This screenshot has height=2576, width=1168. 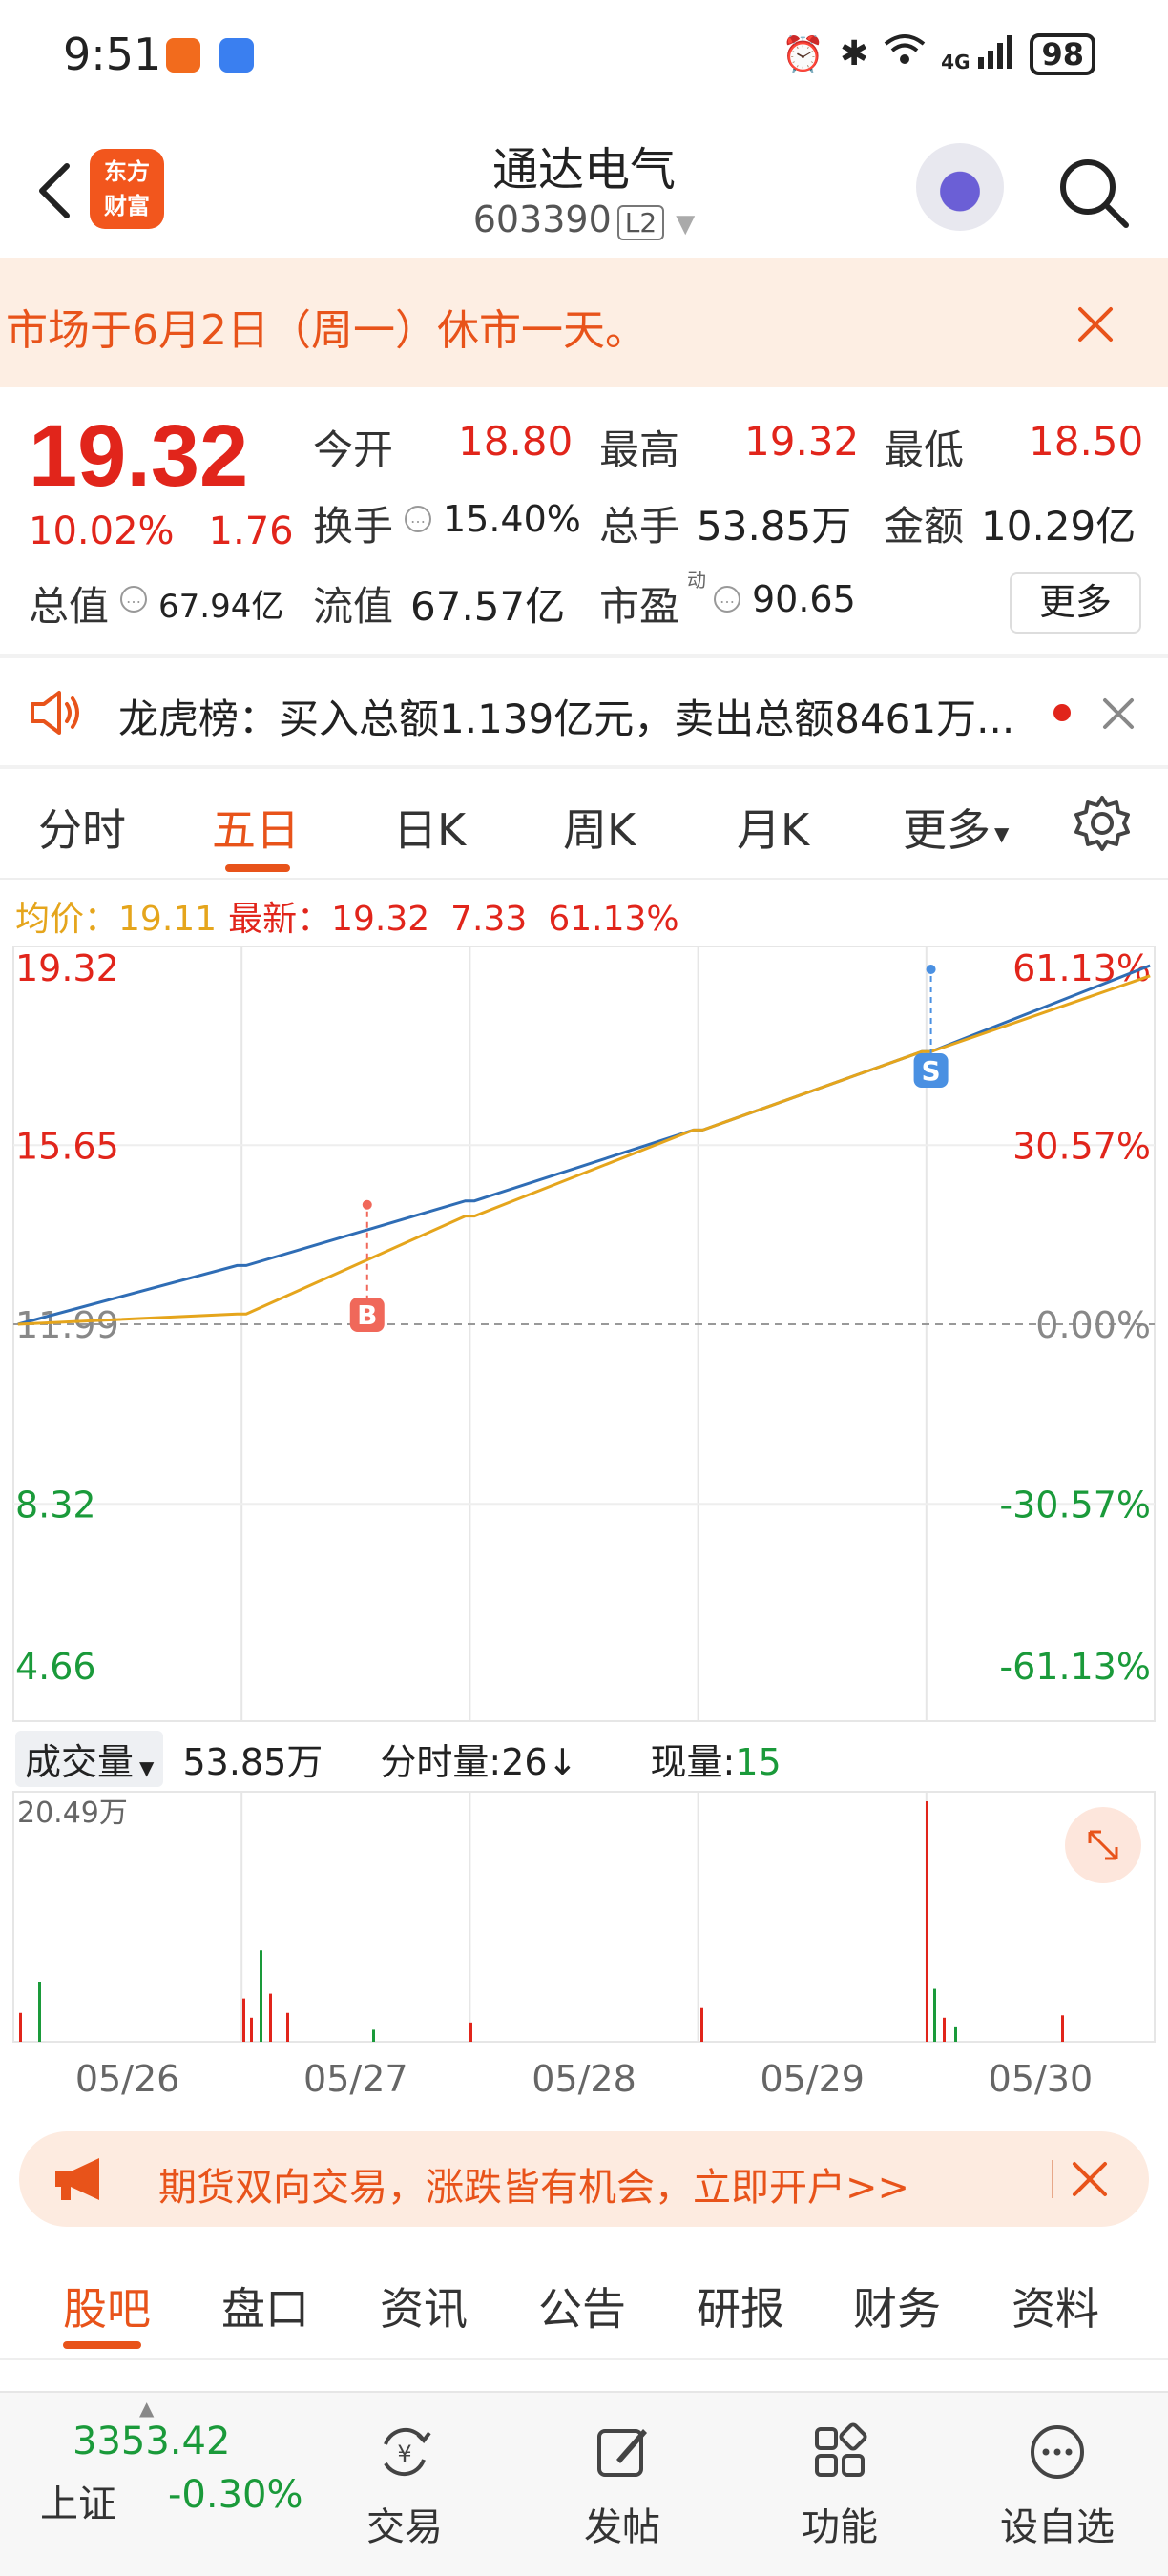 What do you see at coordinates (77, 2179) in the screenshot?
I see `megaphone-icon` at bounding box center [77, 2179].